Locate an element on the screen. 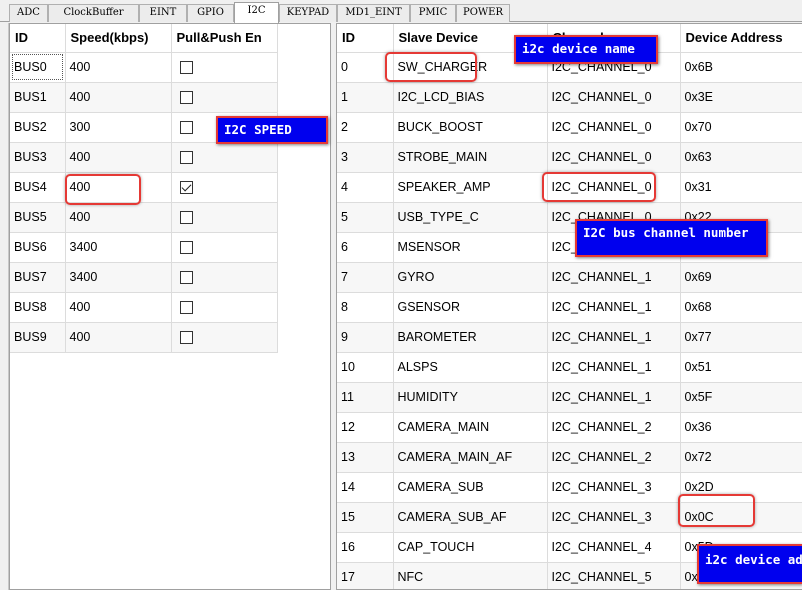 Image resolution: width=802 pixels, height=590 pixels. device-row: 12 CAMERA_MAIN I2C_CHANNEL_2 0x36 is located at coordinates (569, 427).